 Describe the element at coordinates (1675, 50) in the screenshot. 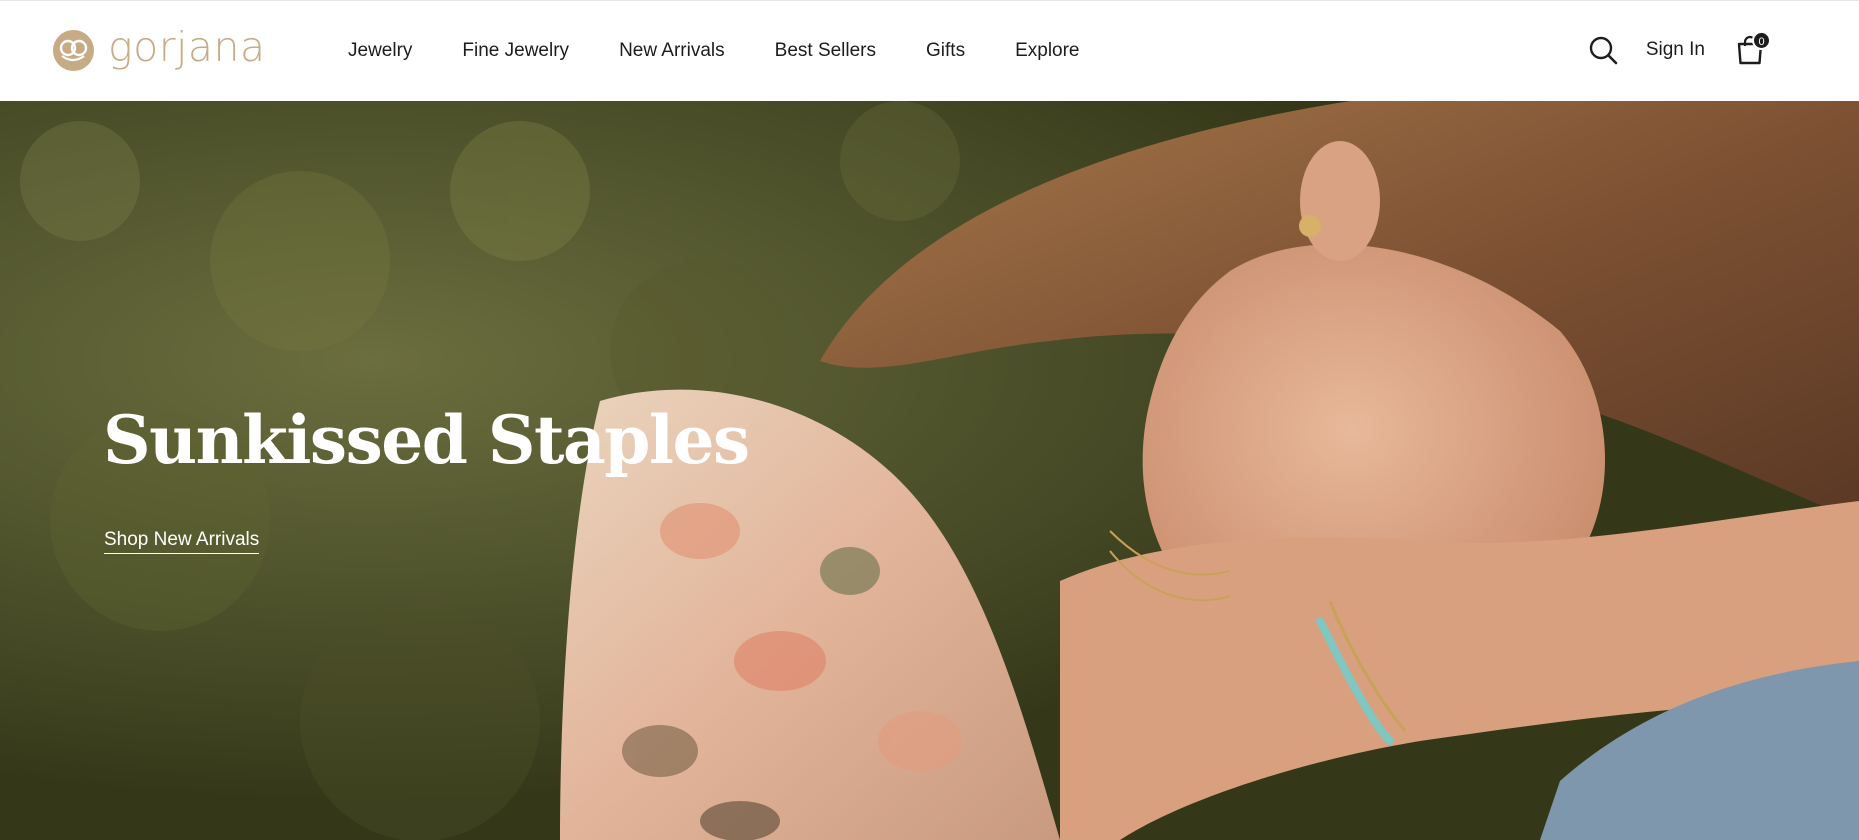

I see `sign-in-link: Sign In` at that location.